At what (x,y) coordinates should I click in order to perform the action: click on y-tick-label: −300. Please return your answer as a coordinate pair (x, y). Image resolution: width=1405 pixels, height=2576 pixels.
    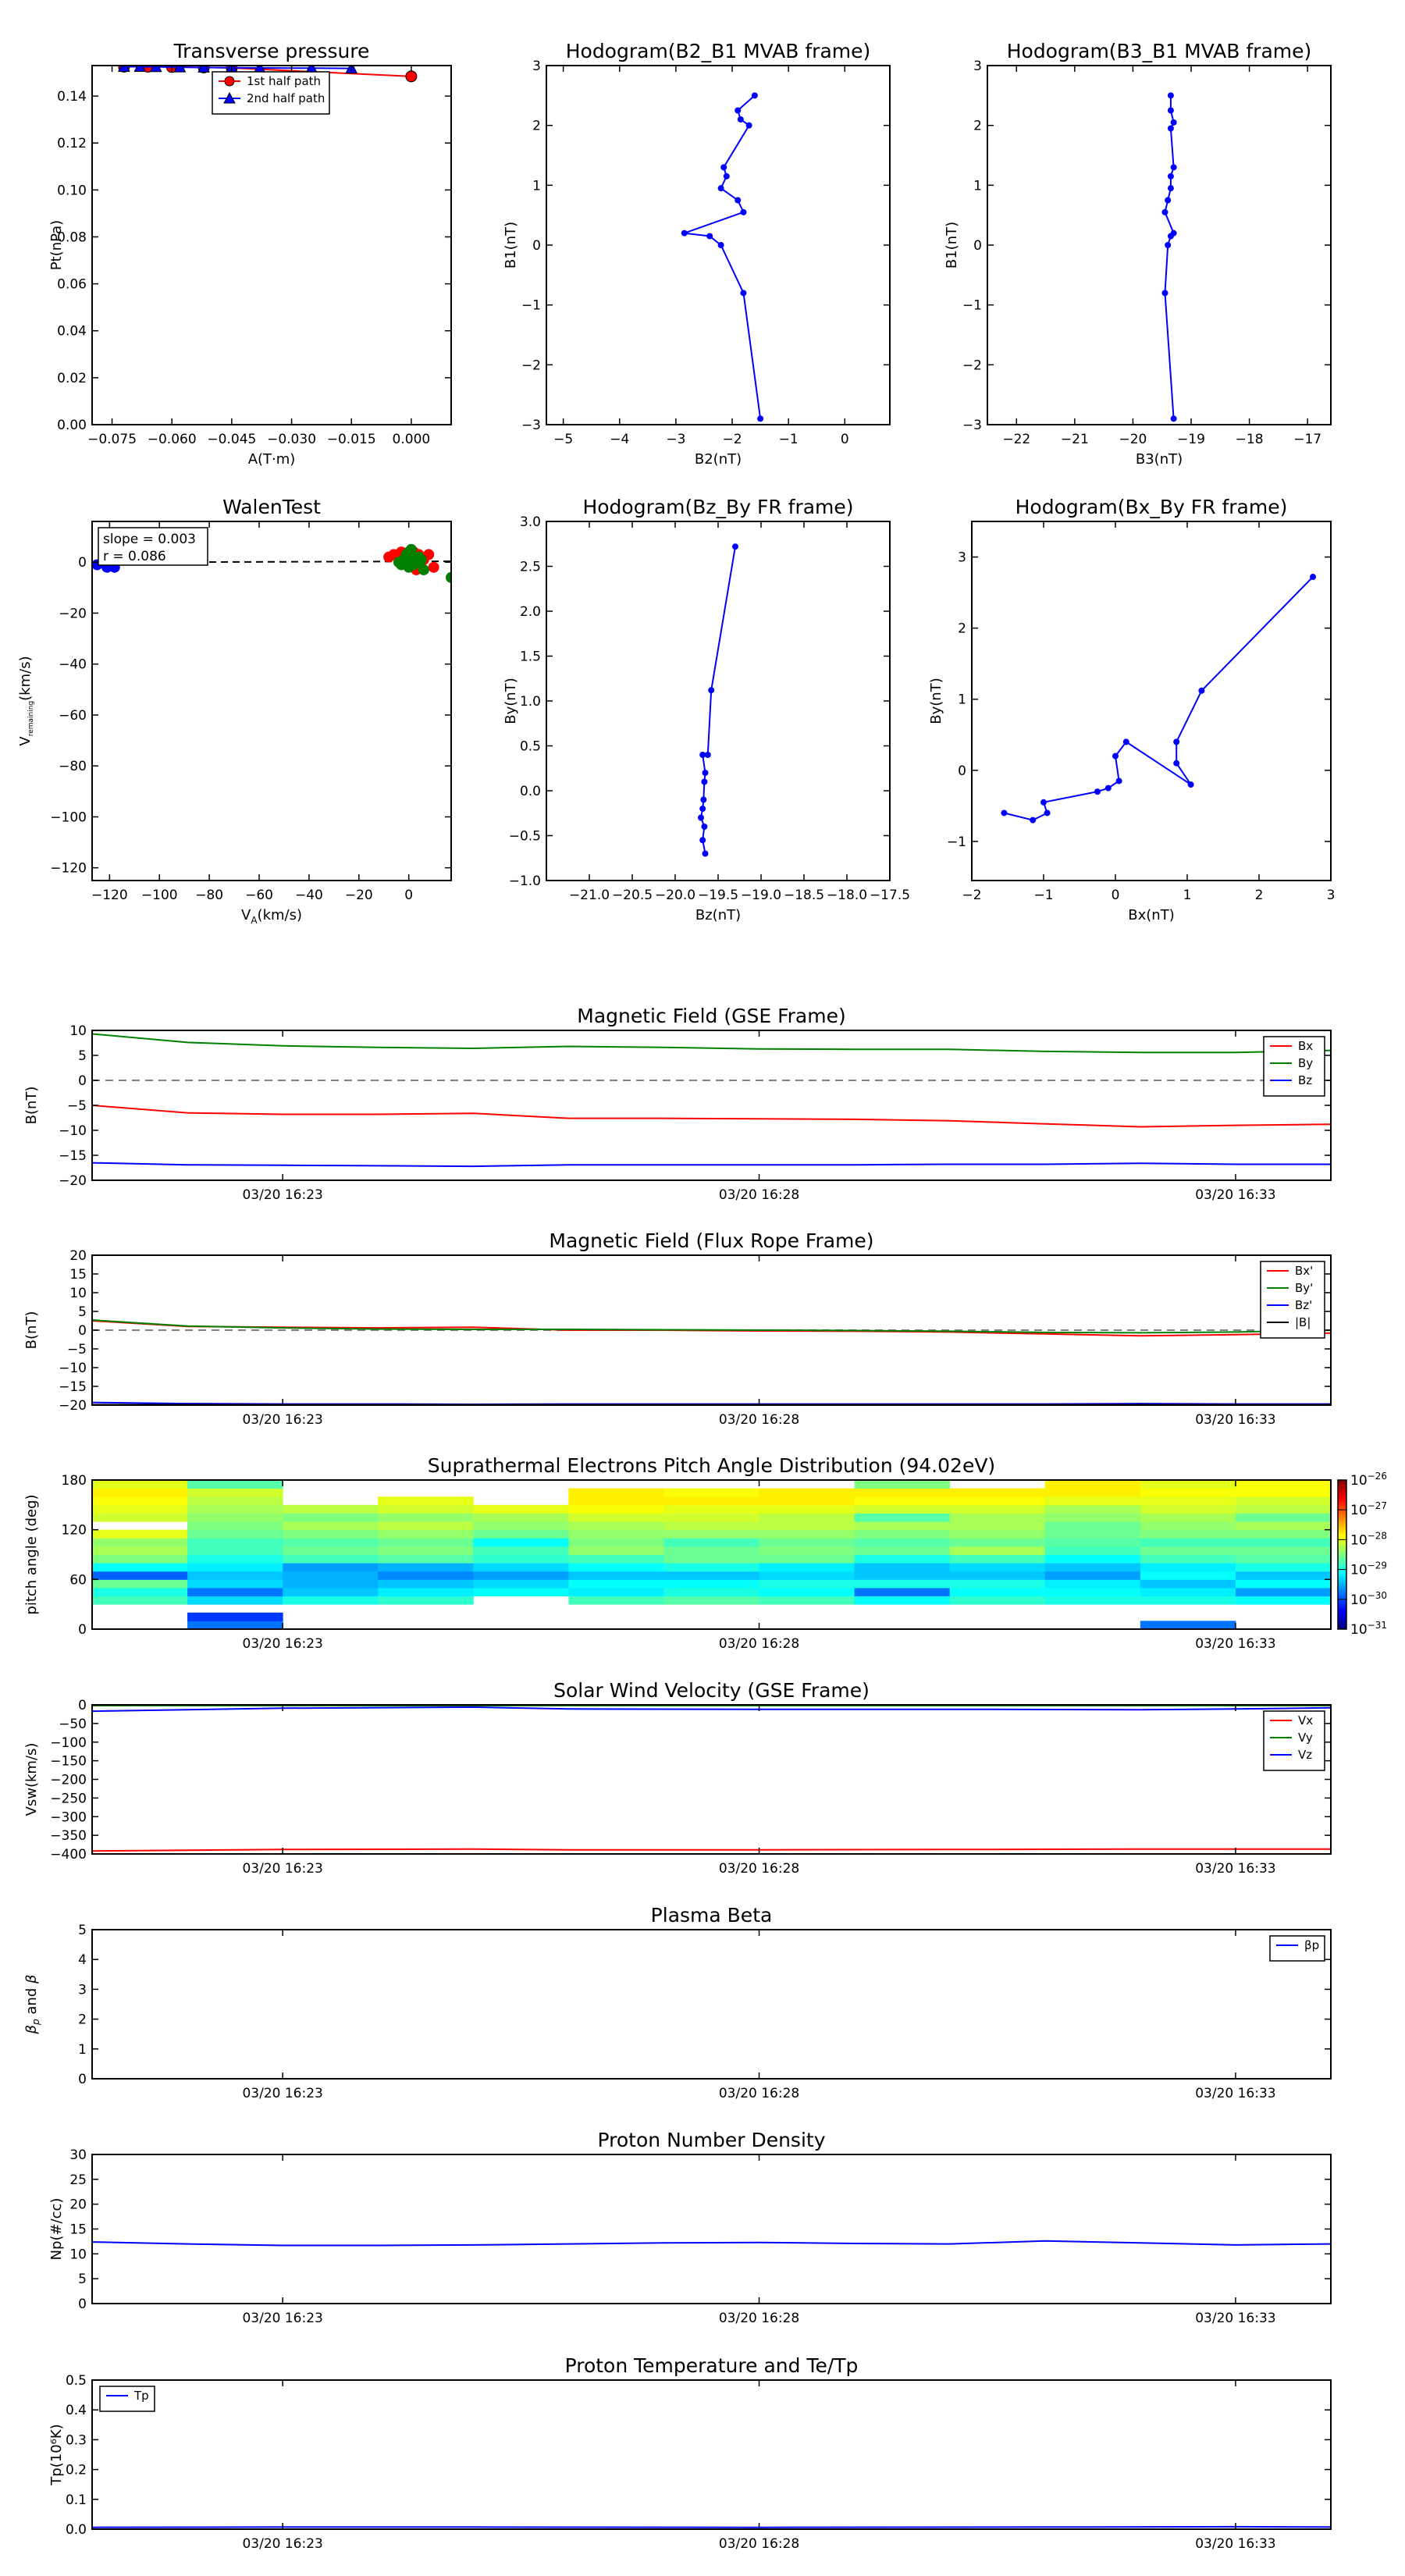
    Looking at the image, I should click on (68, 1817).